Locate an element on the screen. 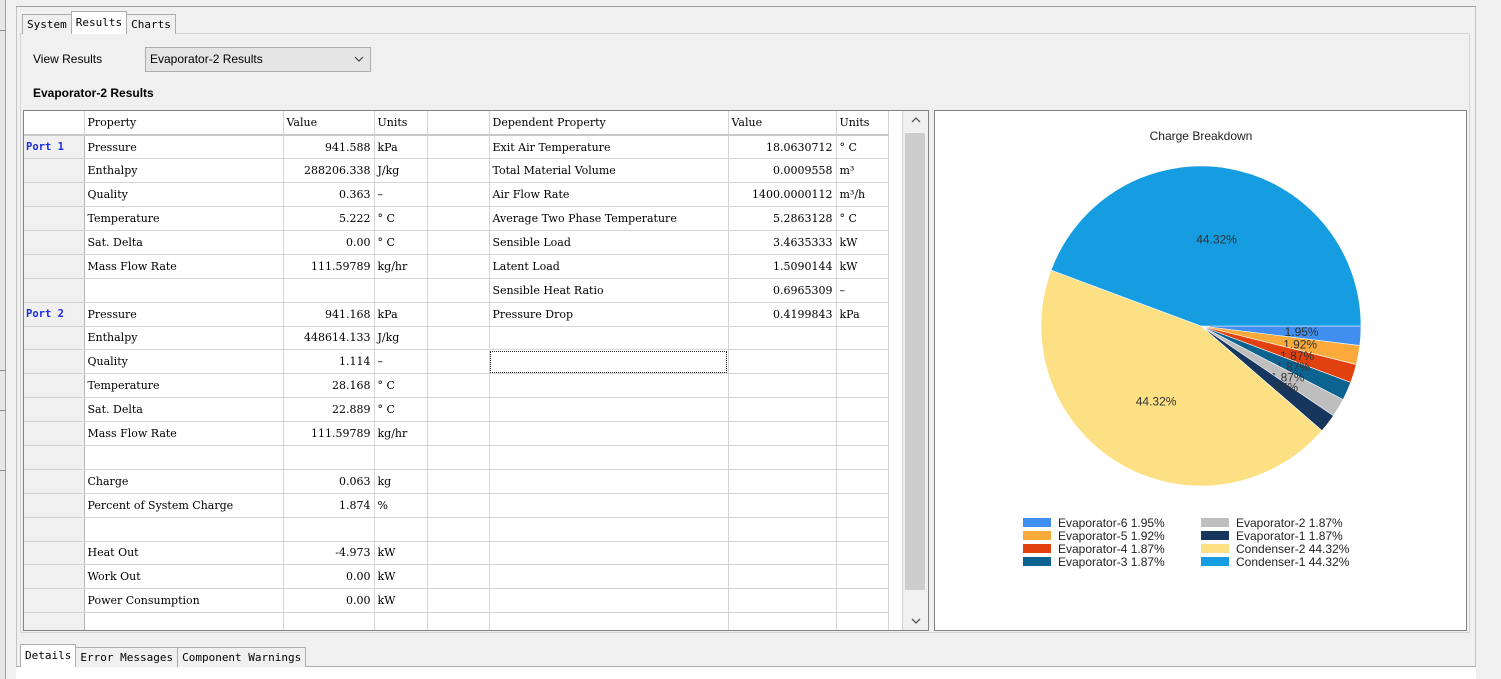 The height and width of the screenshot is (679, 1501). dependent-value-cell: 0.4199843 is located at coordinates (782, 314).